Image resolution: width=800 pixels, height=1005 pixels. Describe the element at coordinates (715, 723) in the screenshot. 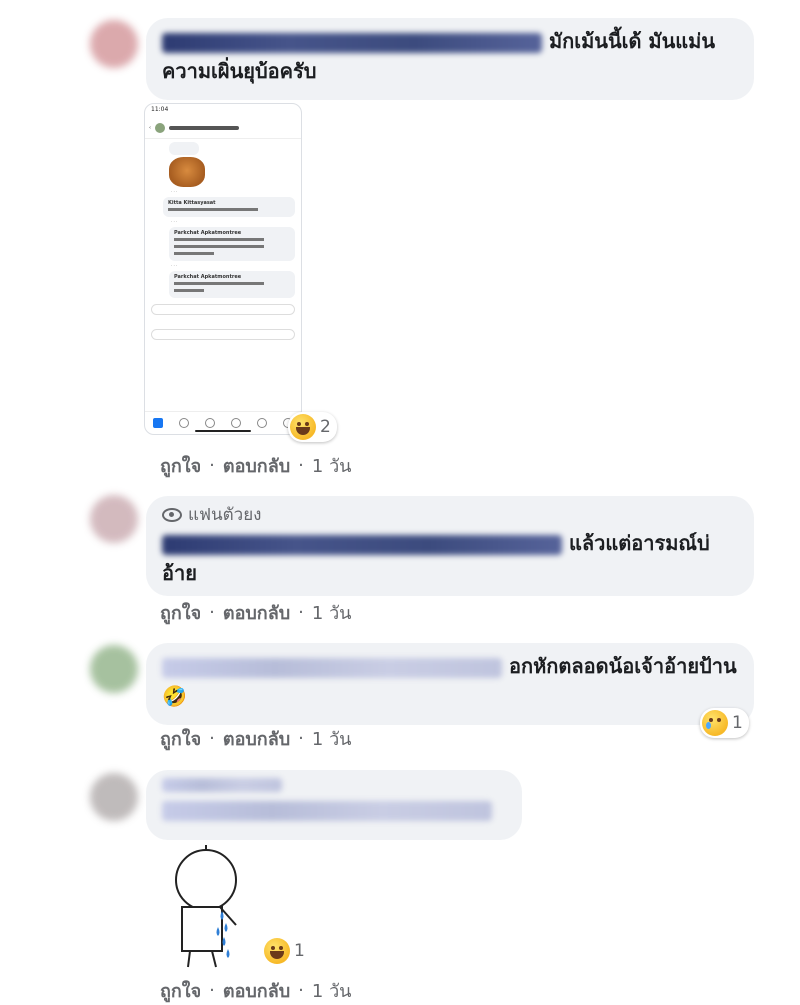

I see `sad-emoji-icon` at that location.